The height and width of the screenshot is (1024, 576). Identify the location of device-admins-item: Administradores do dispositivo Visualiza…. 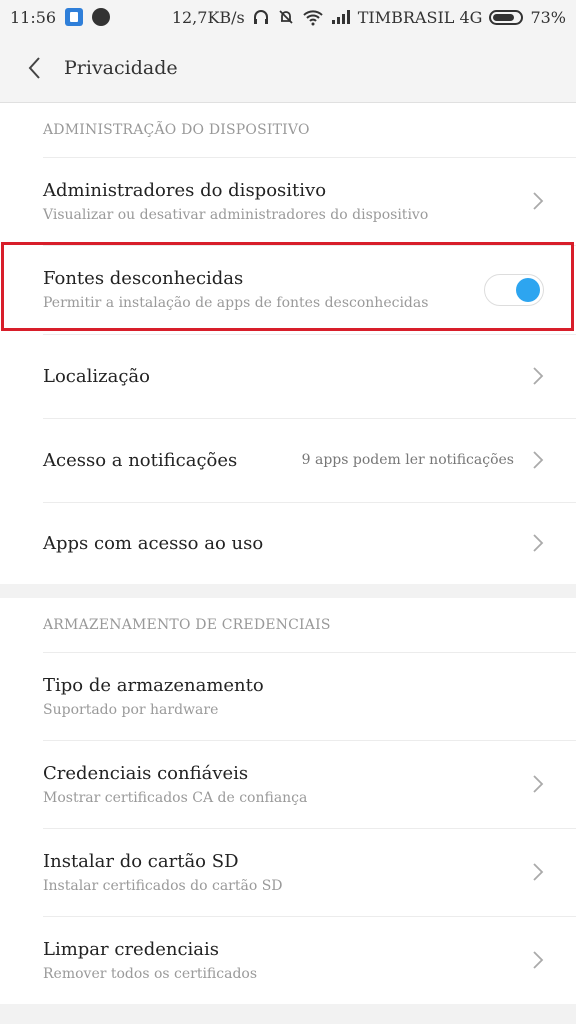
(288, 201).